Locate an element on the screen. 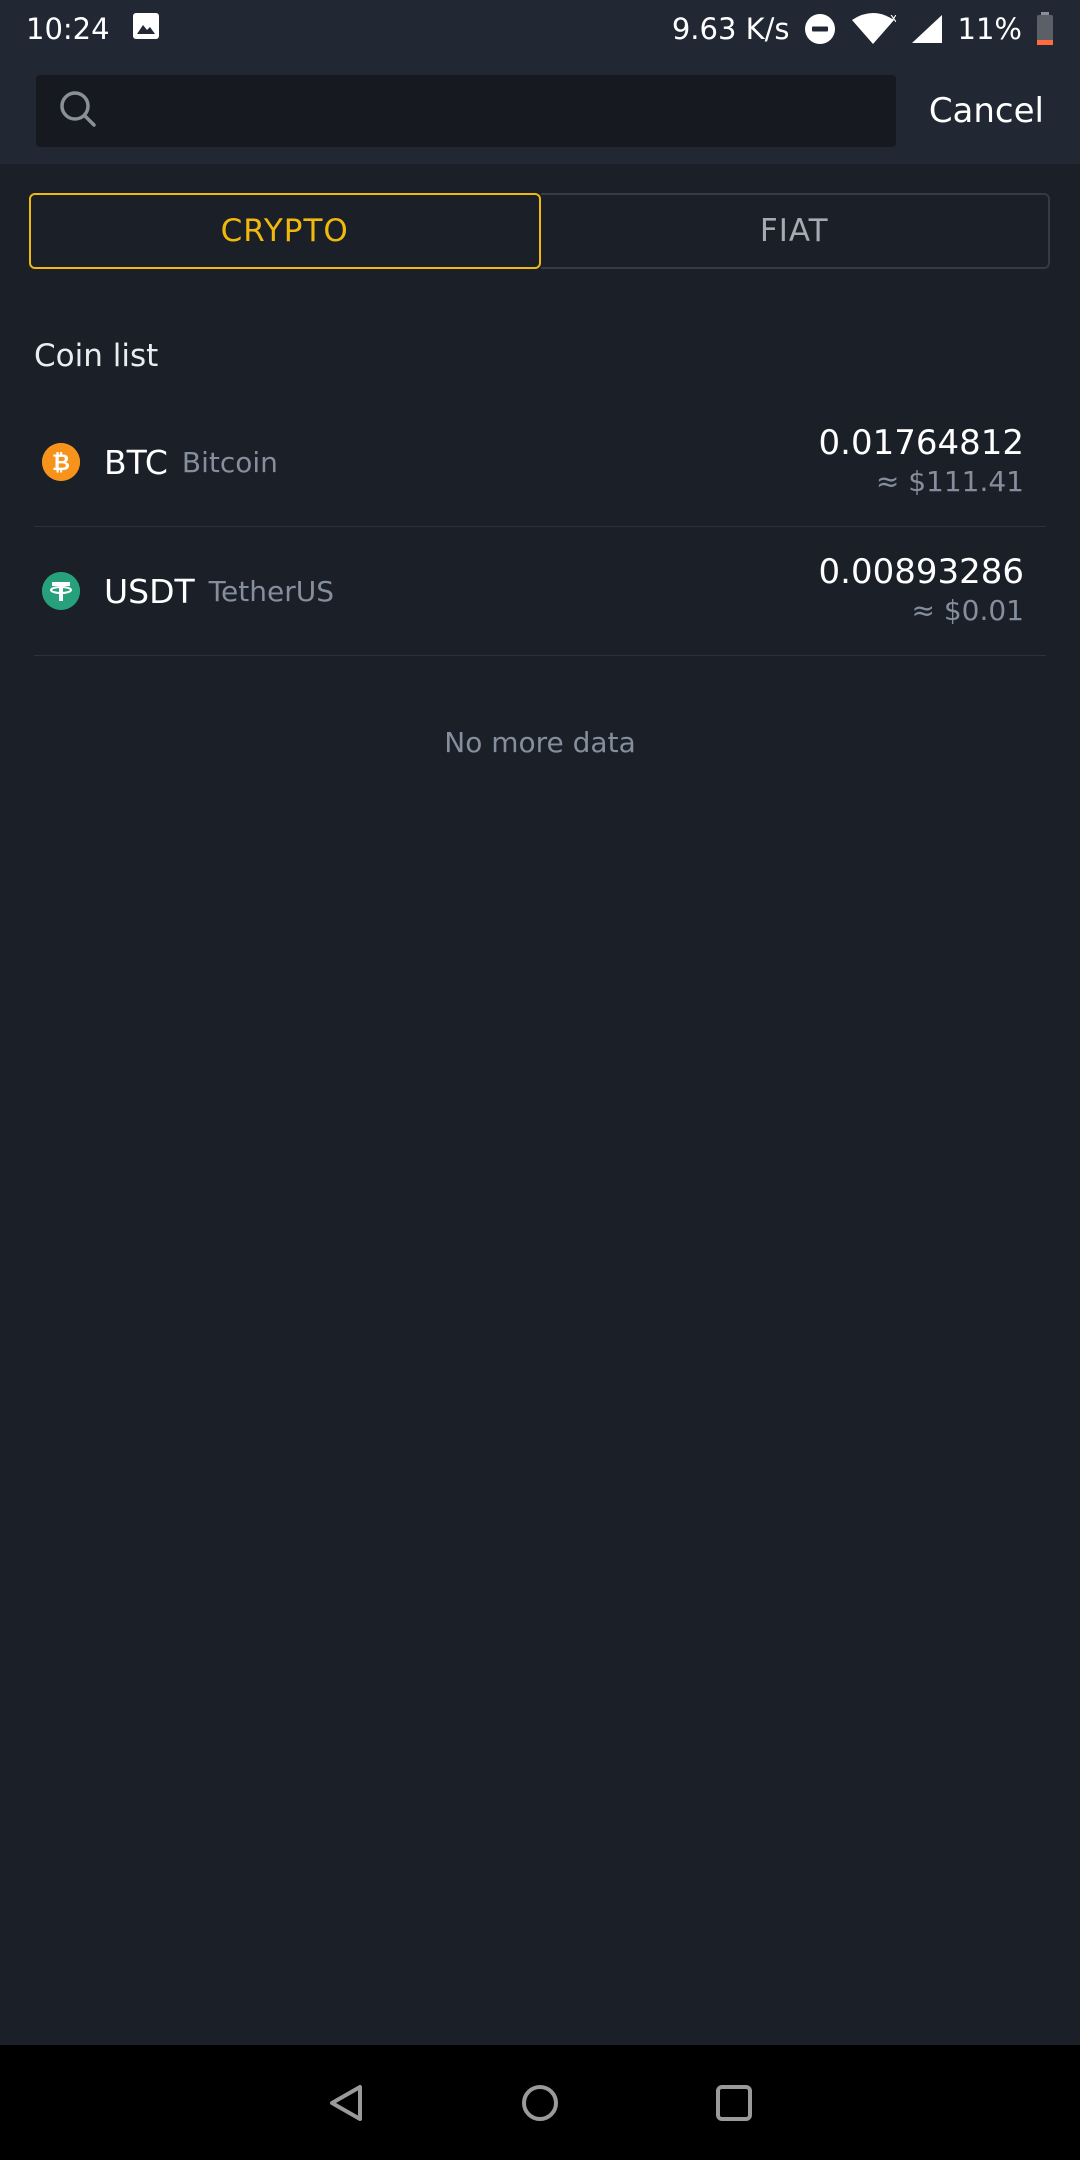  coin-fiat-value: ≈ $111.41 is located at coordinates (949, 481).